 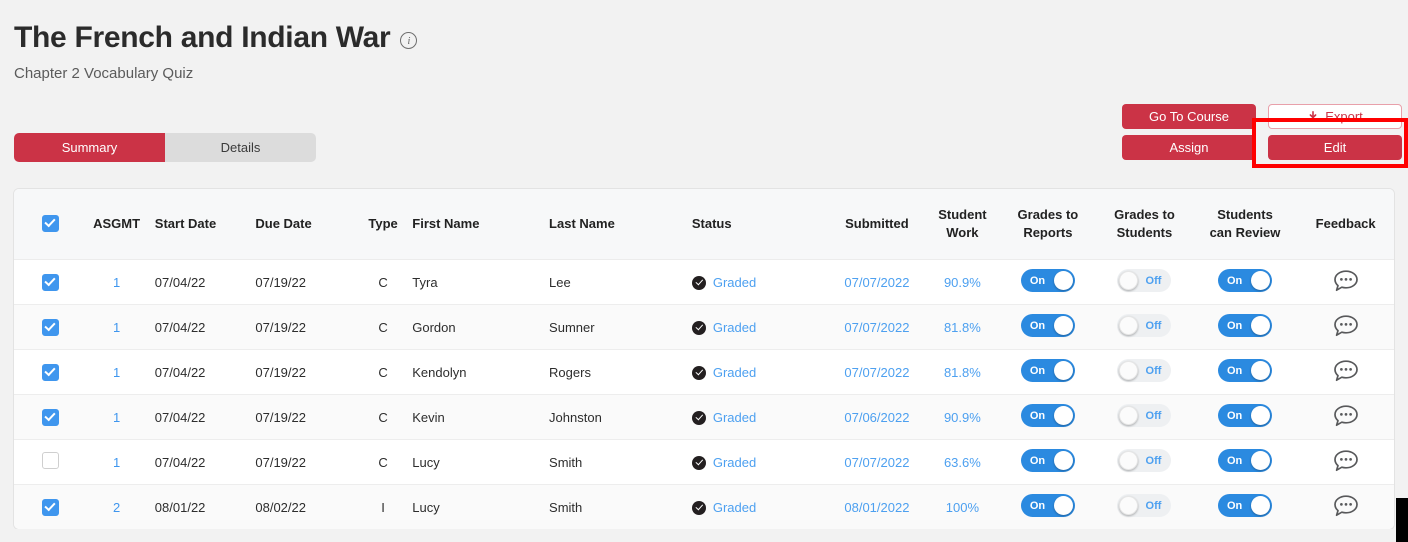 I want to click on header-grades-to-students: Grades to Students, so click(x=1144, y=224).